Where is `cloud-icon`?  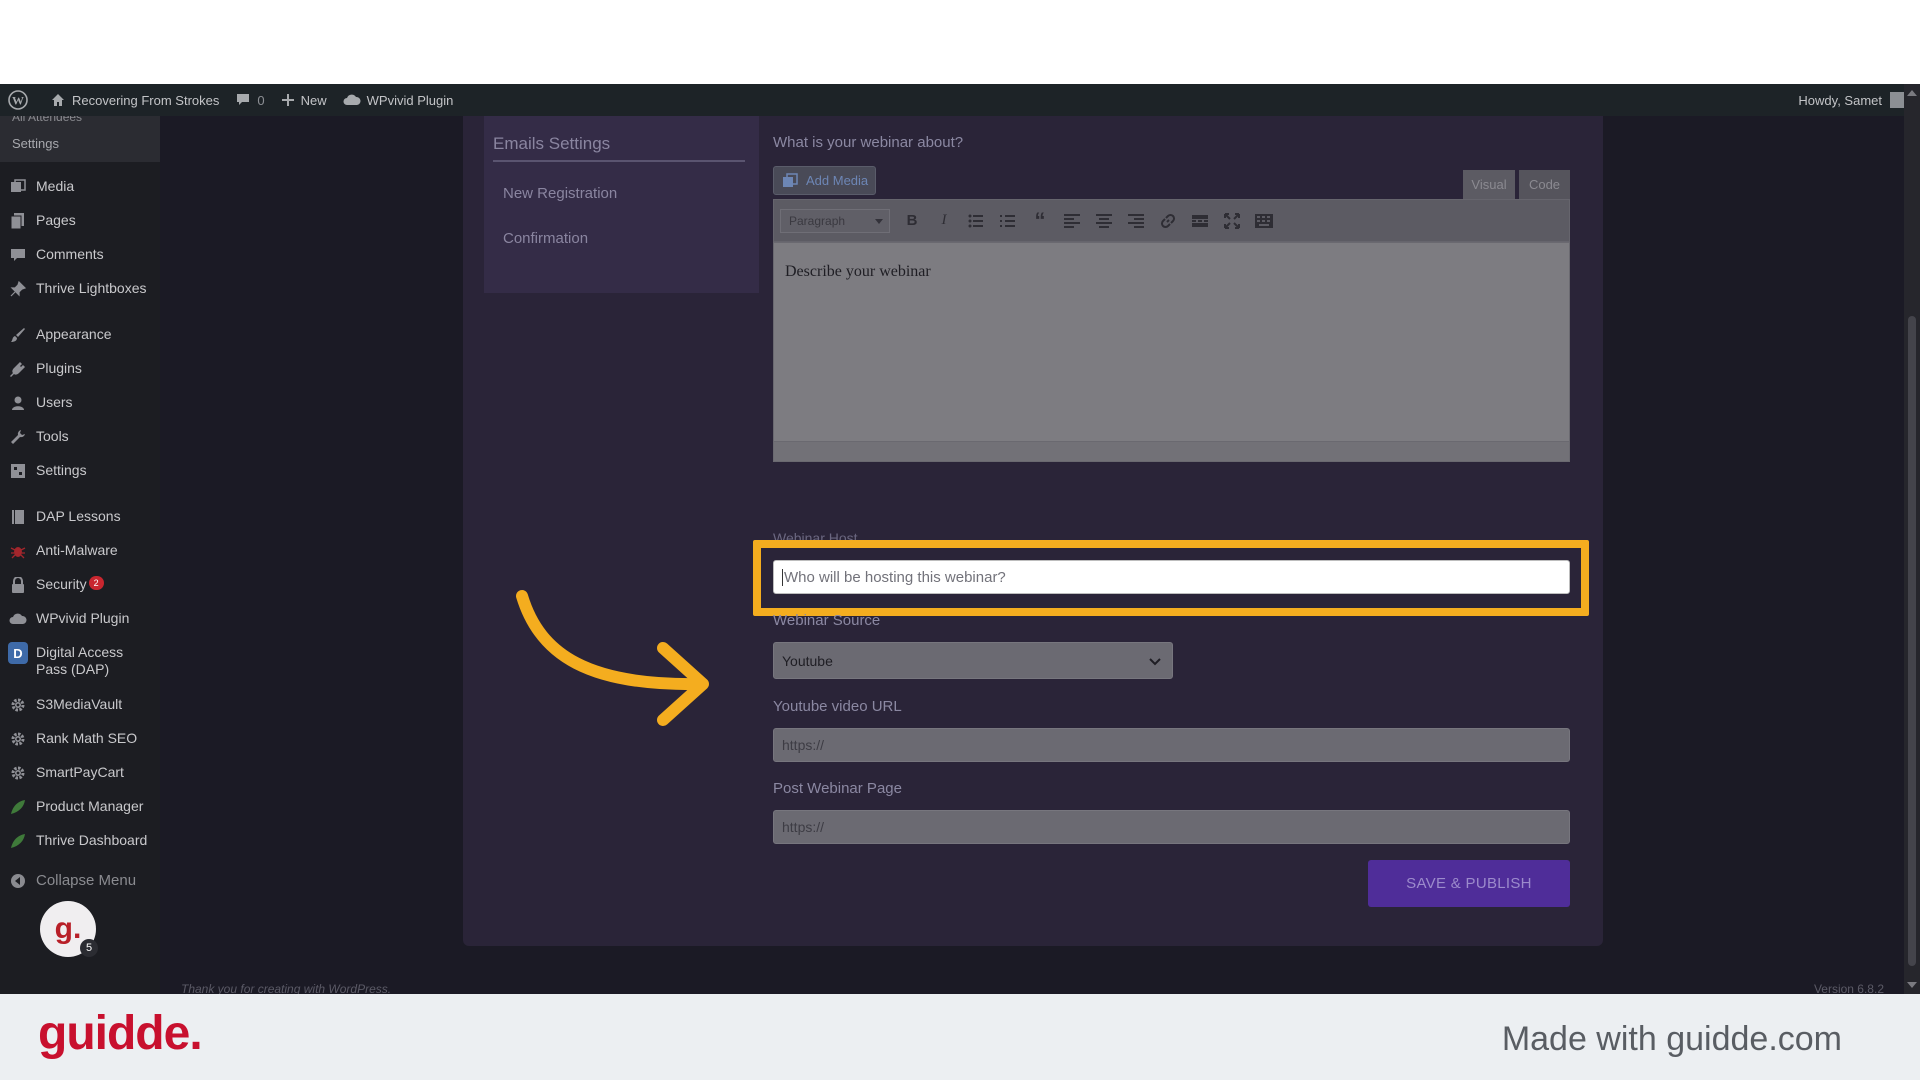 cloud-icon is located at coordinates (18, 619).